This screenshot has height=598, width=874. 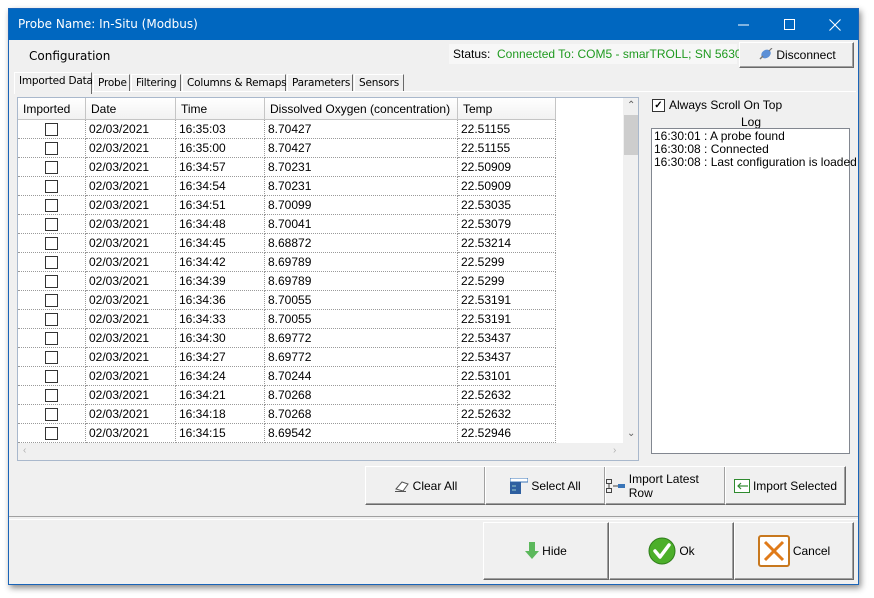 What do you see at coordinates (287, 433) in the screenshot?
I see `table-row: 02/03/2021 16:34:15 8.69542 22.52946` at bounding box center [287, 433].